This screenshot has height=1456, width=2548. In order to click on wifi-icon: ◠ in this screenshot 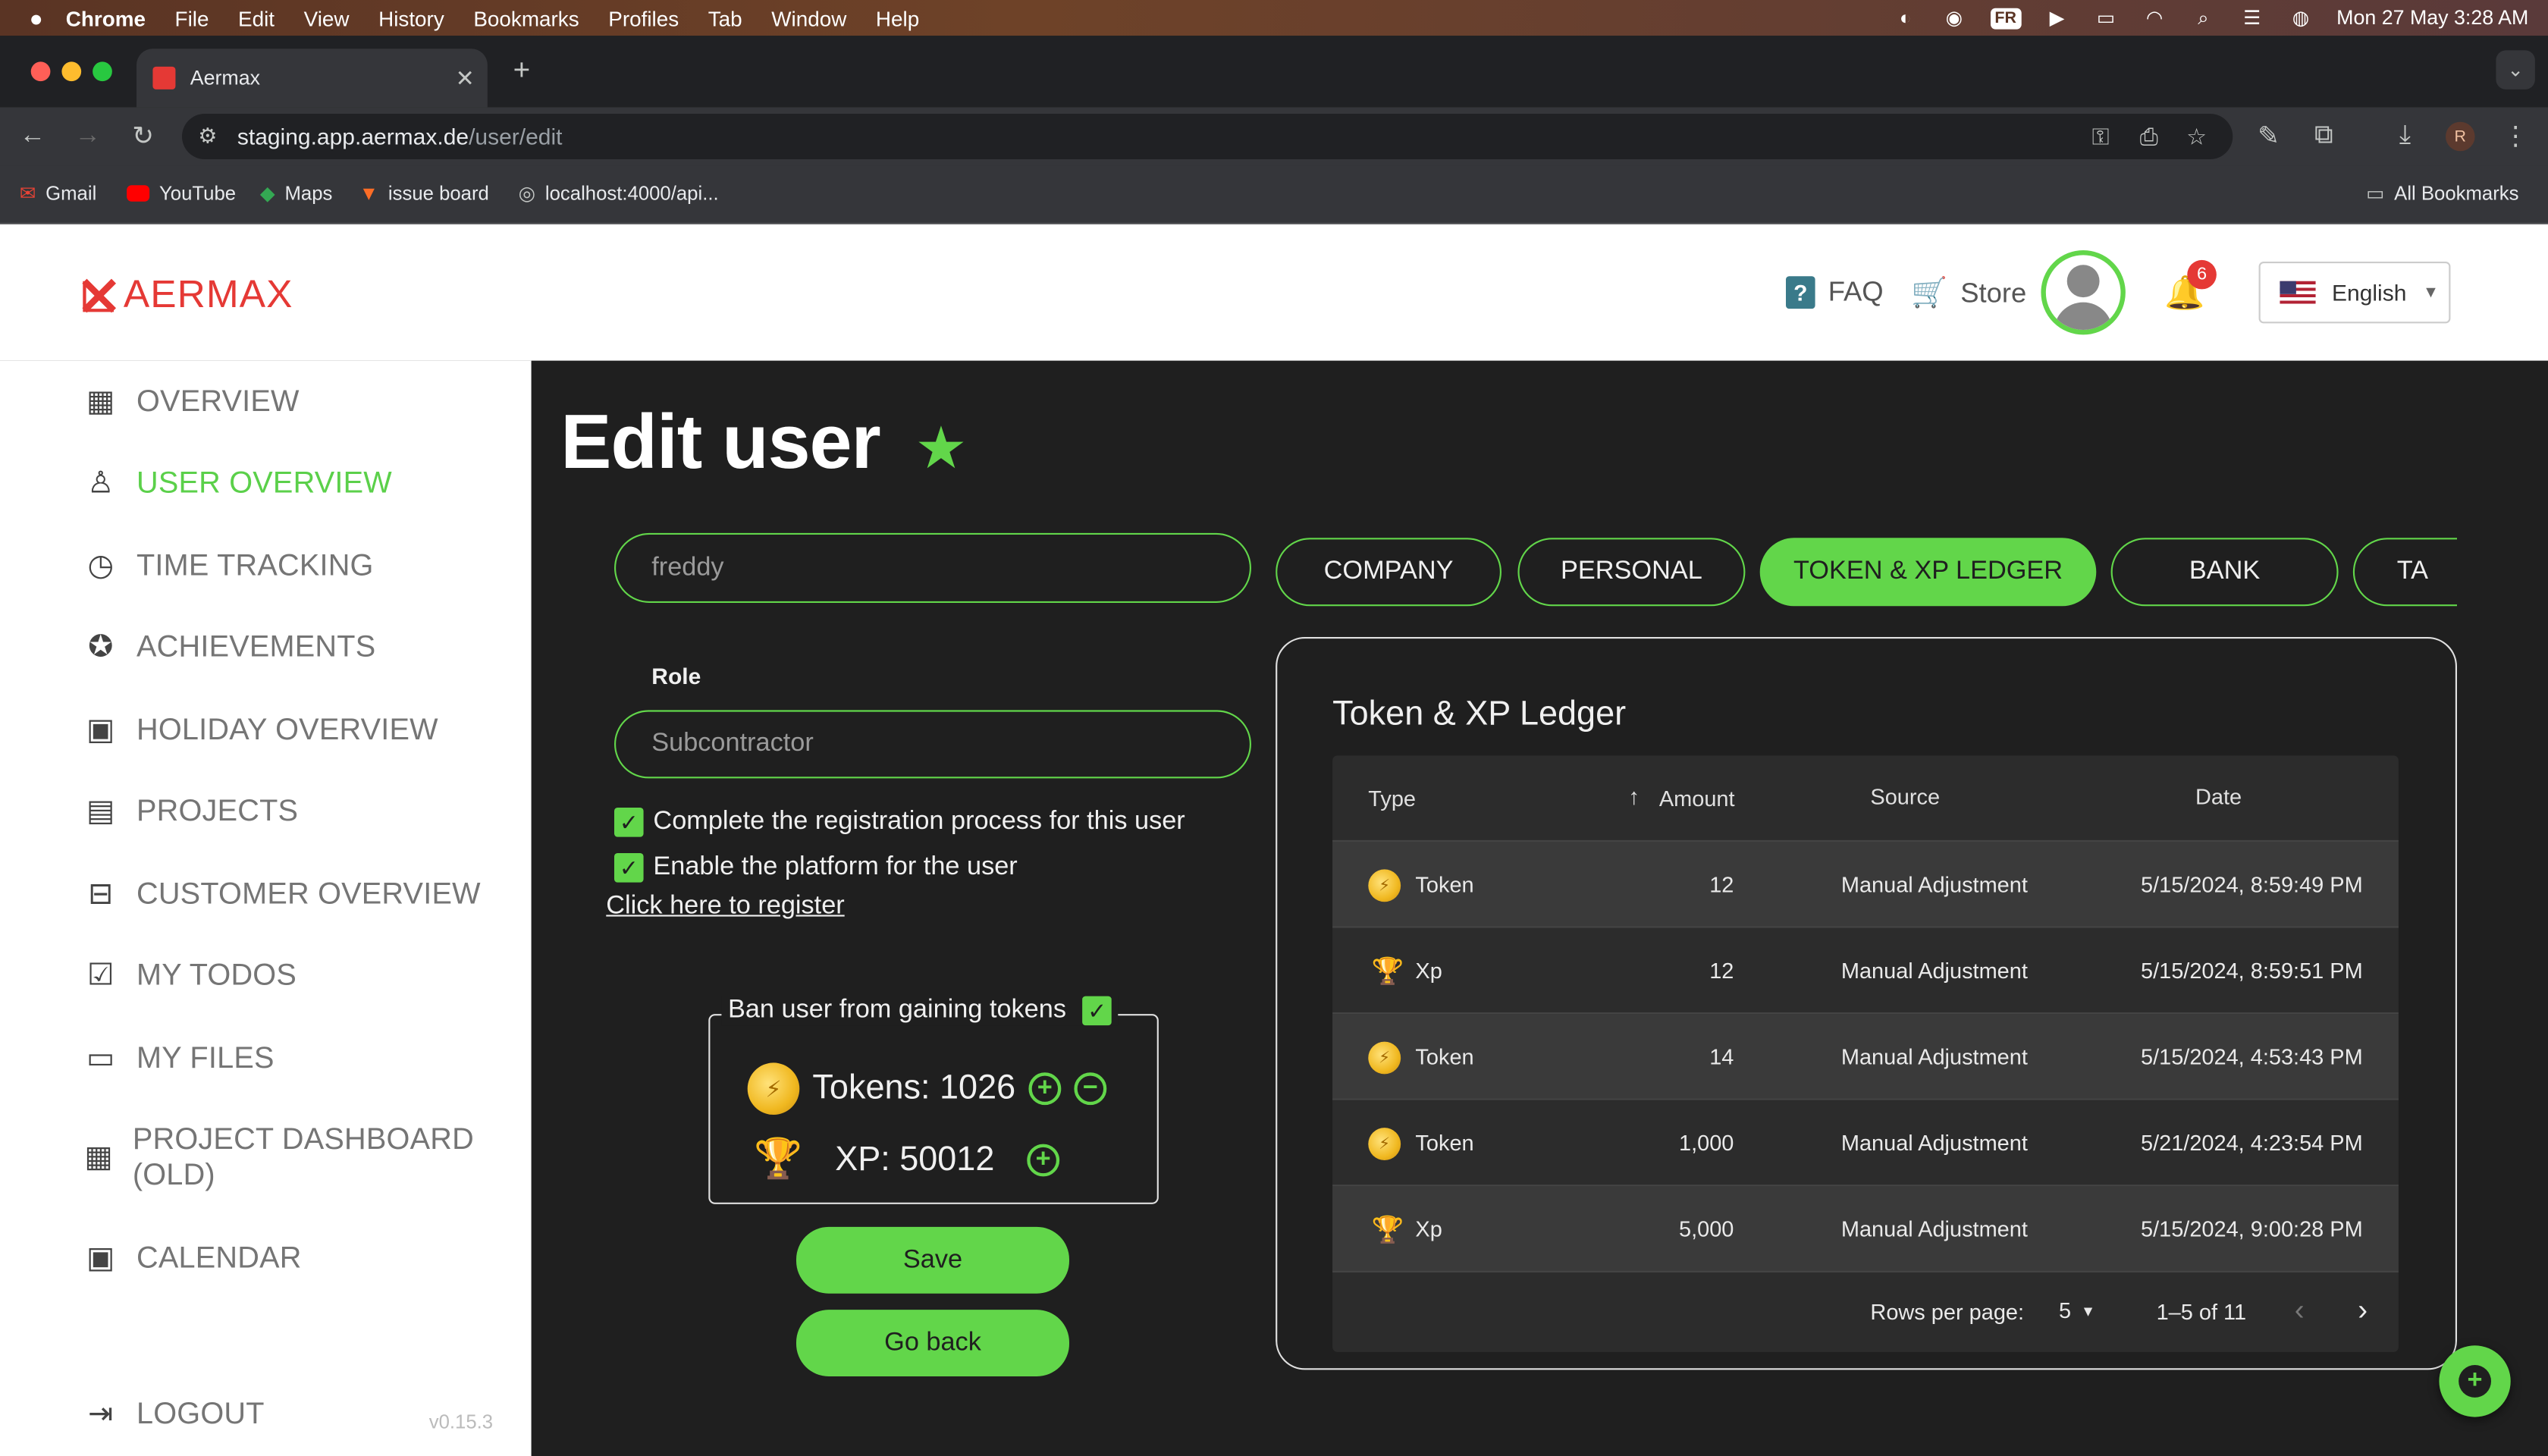, I will do `click(2154, 18)`.